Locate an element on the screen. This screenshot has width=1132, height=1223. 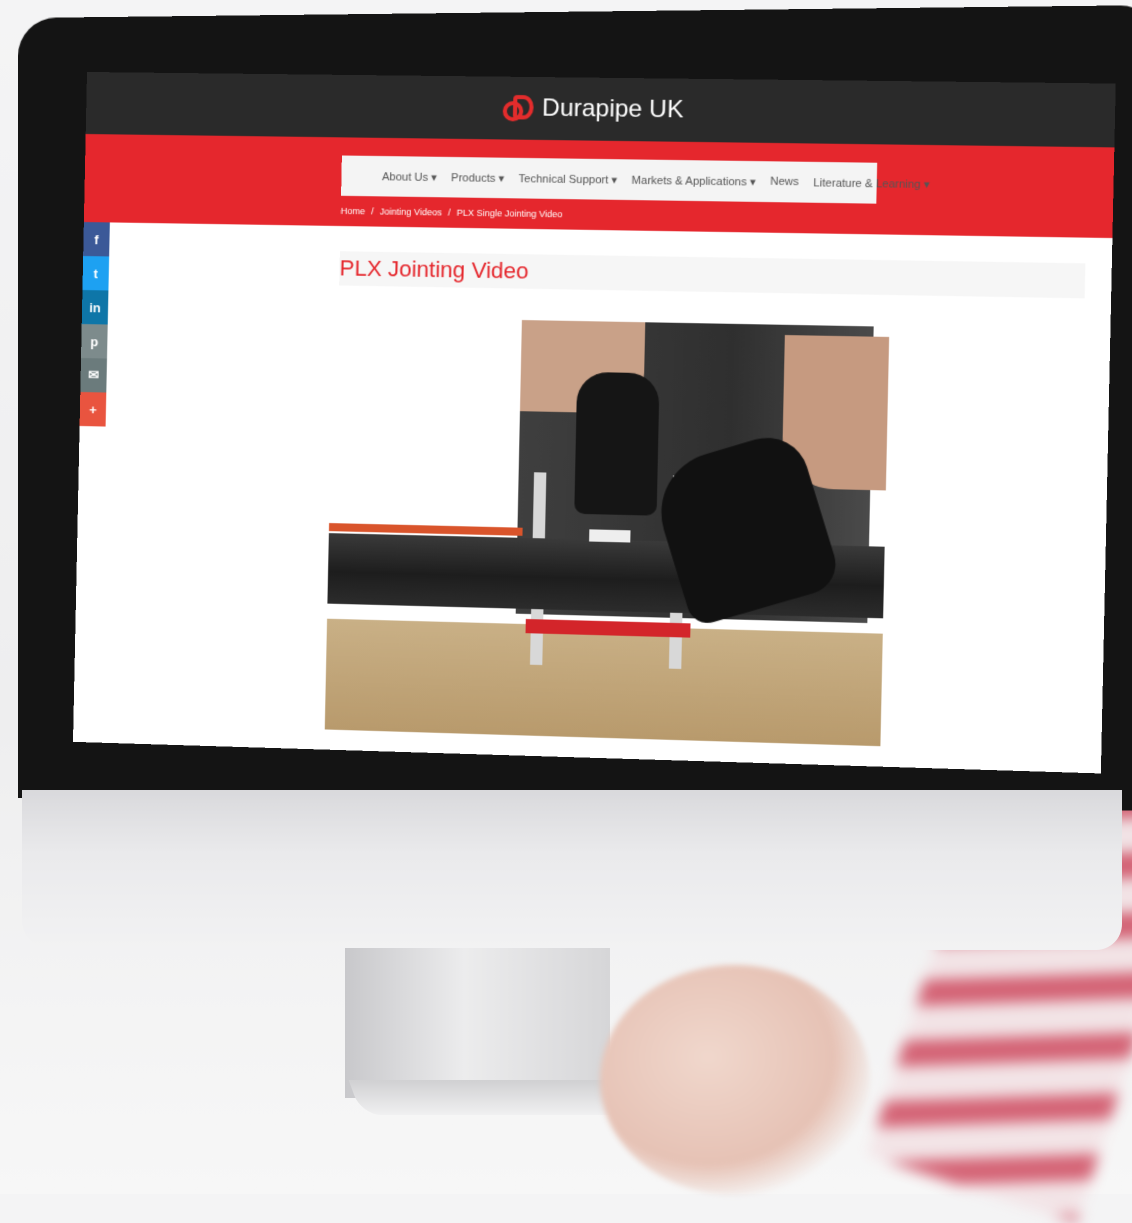
brand-name: Durapipe UK is located at coordinates (612, 109).